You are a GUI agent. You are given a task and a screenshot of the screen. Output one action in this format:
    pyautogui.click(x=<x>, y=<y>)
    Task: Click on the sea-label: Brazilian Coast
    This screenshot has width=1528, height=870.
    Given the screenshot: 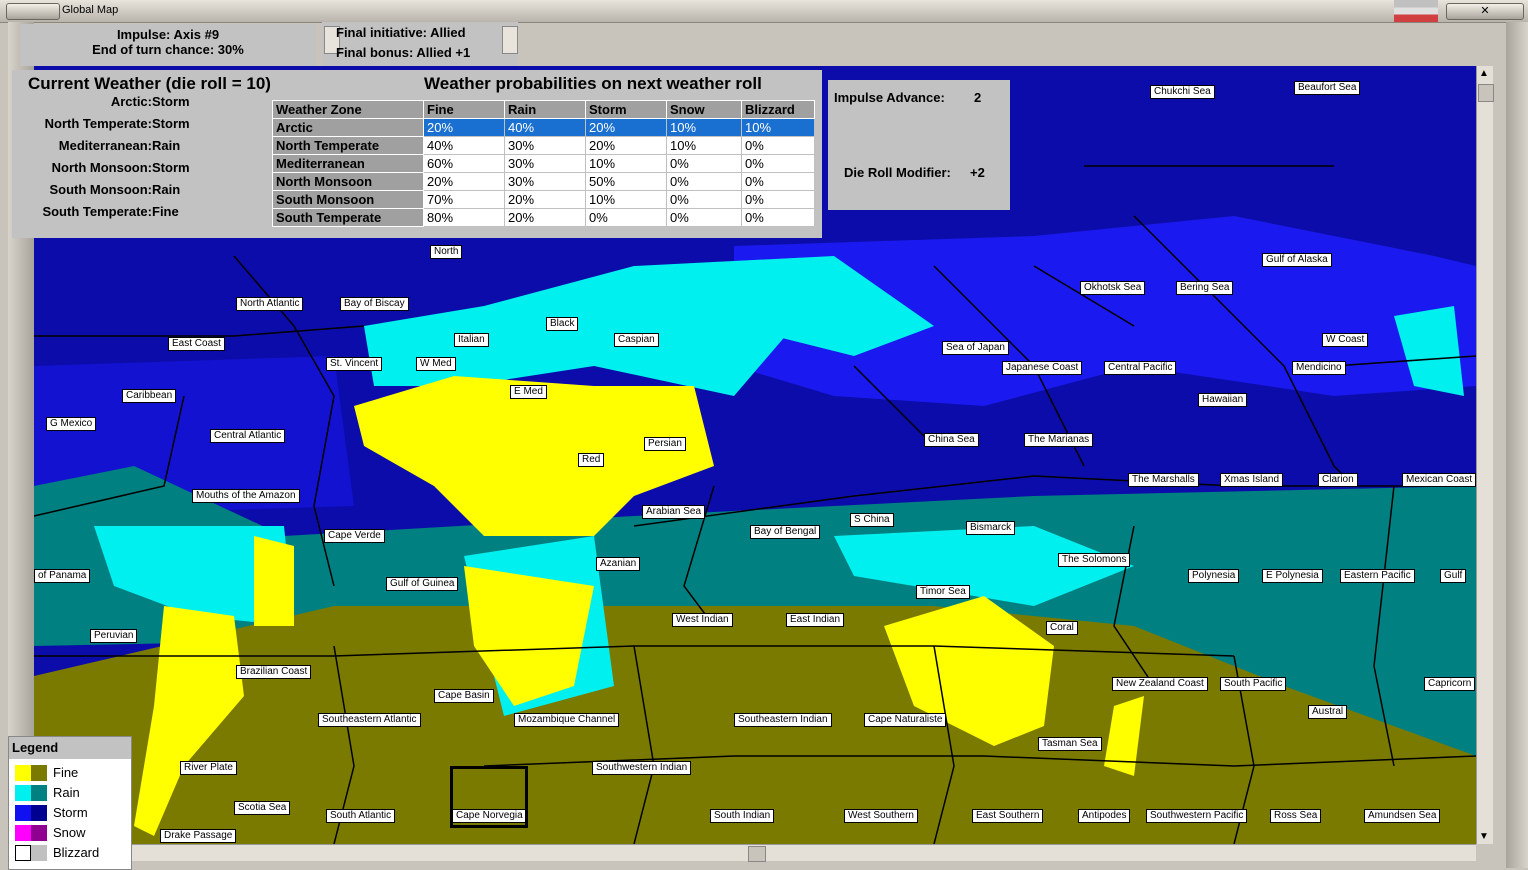 What is the action you would take?
    pyautogui.click(x=274, y=672)
    